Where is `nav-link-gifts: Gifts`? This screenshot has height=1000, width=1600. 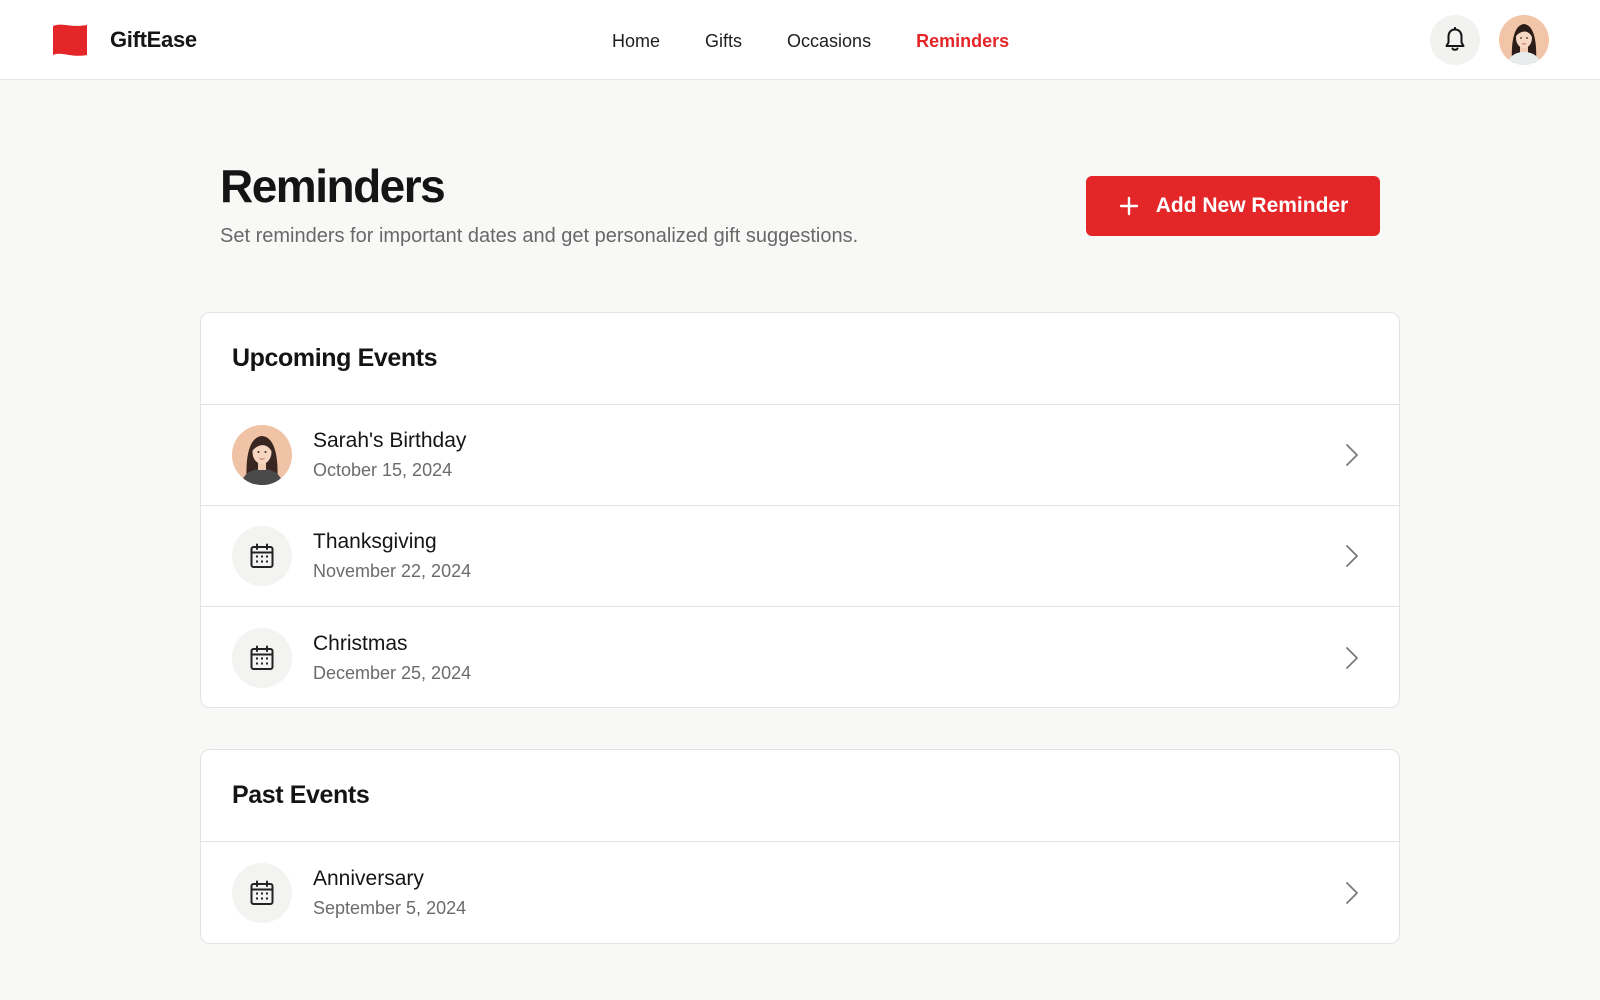 nav-link-gifts: Gifts is located at coordinates (723, 41).